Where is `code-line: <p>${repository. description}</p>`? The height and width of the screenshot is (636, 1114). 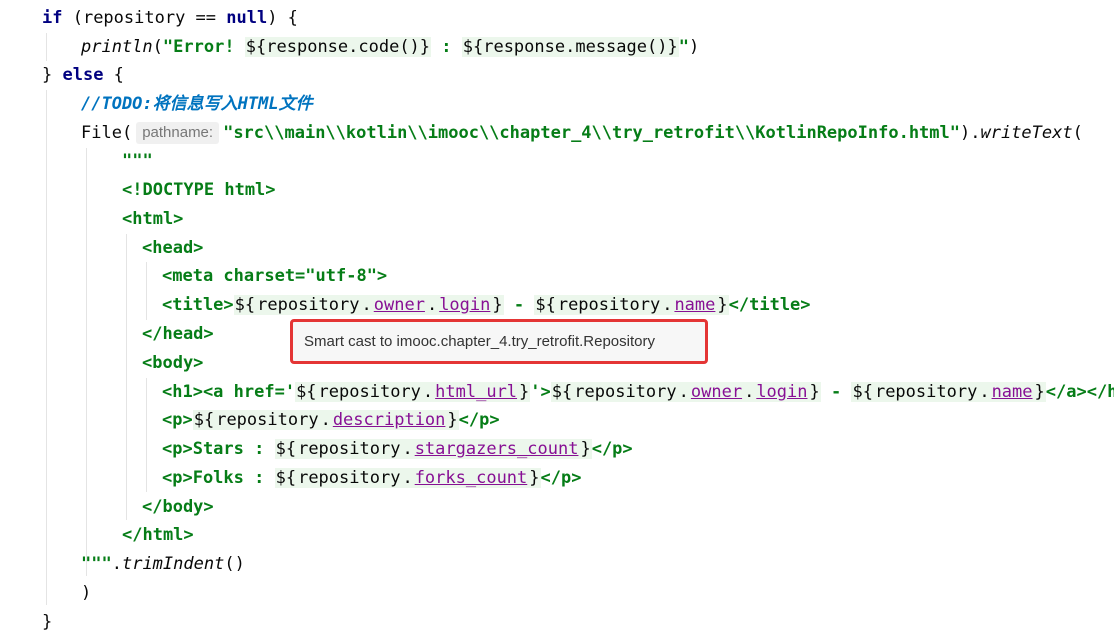 code-line: <p>${repository. description}</p> is located at coordinates (331, 420).